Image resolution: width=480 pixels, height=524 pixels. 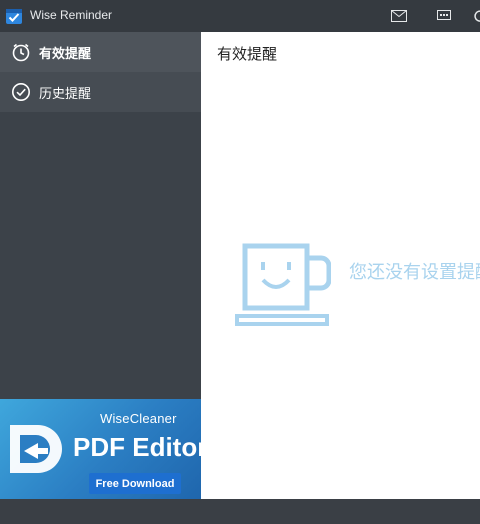 What do you see at coordinates (138, 418) in the screenshot?
I see `ad-brand: WiseCleaner` at bounding box center [138, 418].